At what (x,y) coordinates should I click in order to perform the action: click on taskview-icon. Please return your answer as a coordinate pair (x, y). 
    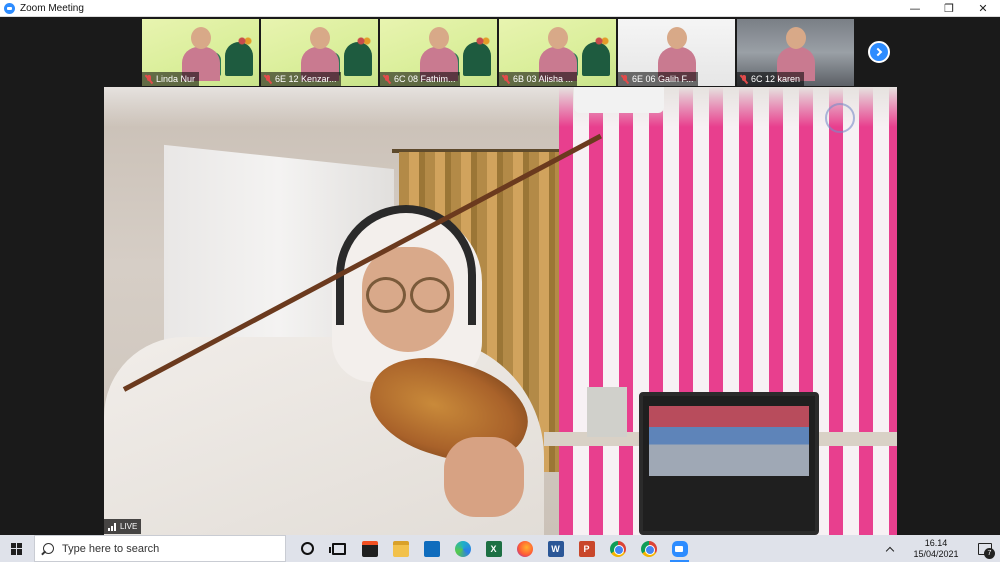
    Looking at the image, I should click on (337, 548).